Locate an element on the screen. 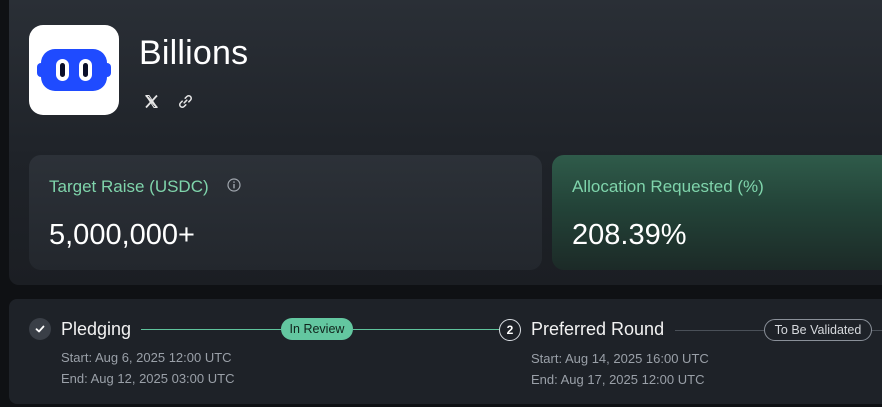  status-badge-to-be-validated: To Be Validated is located at coordinates (818, 330).